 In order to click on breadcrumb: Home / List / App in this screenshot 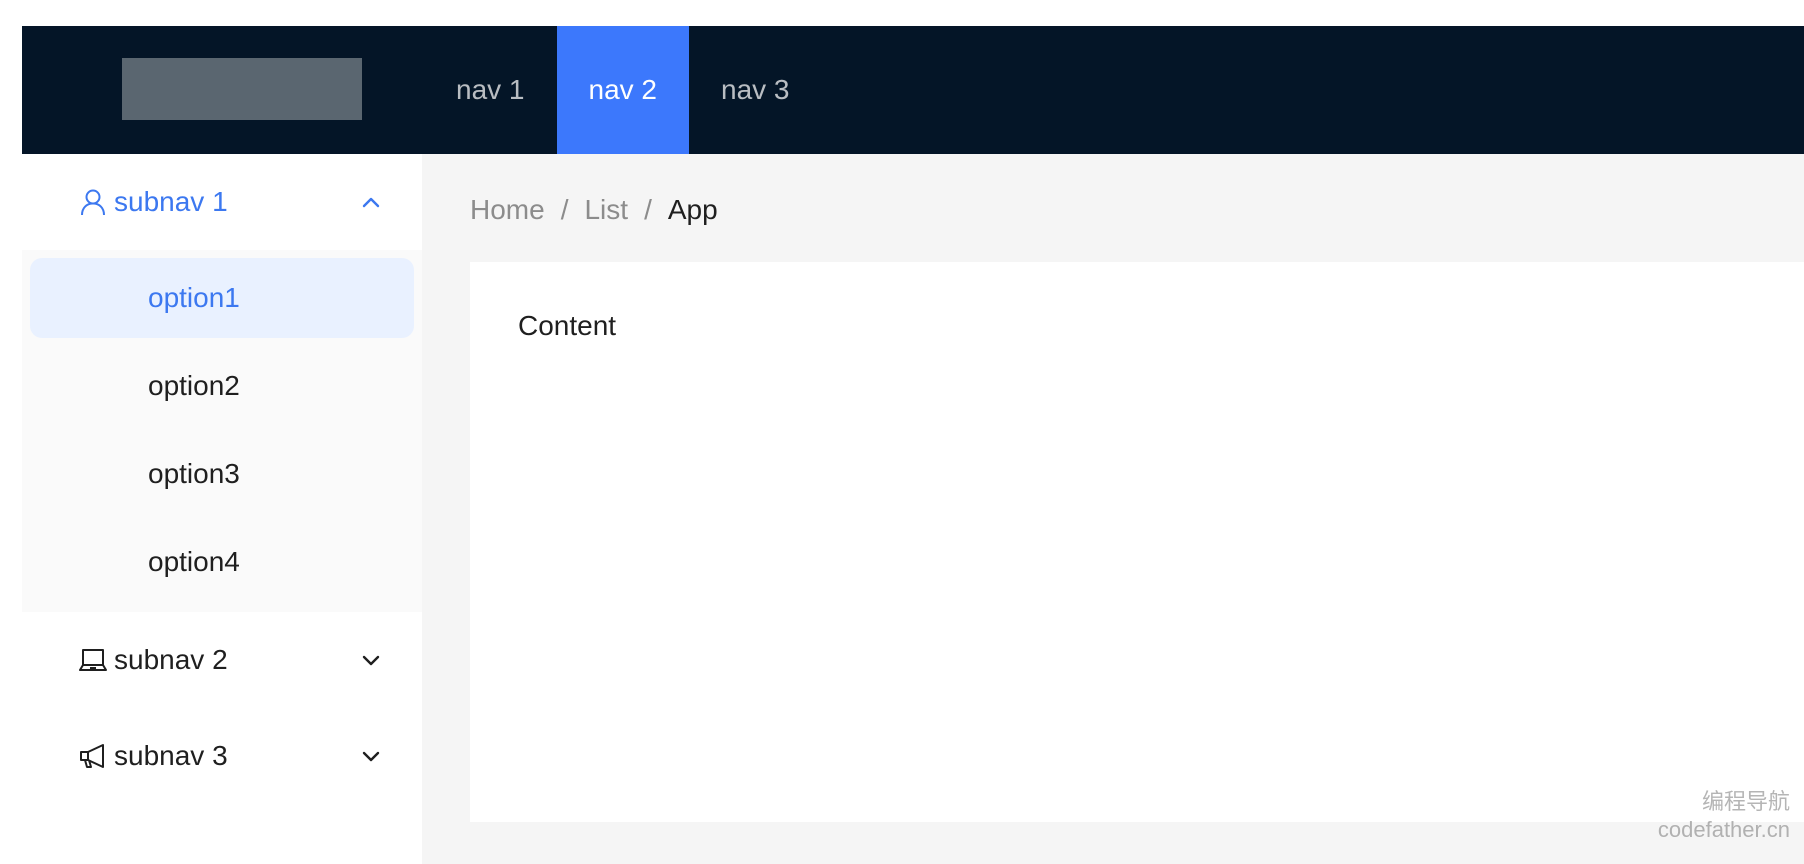, I will do `click(594, 210)`.